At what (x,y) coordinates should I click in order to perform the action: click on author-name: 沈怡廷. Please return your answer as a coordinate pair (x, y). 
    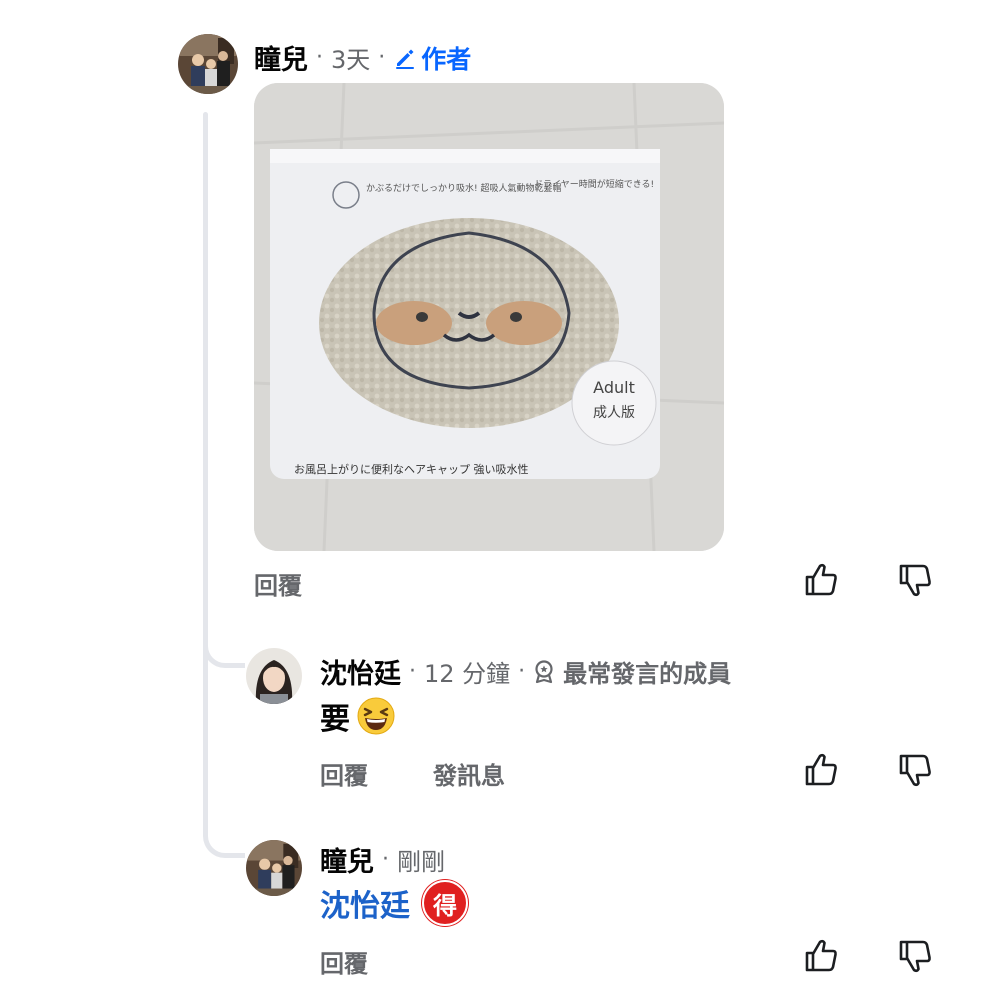
    Looking at the image, I should click on (360, 671).